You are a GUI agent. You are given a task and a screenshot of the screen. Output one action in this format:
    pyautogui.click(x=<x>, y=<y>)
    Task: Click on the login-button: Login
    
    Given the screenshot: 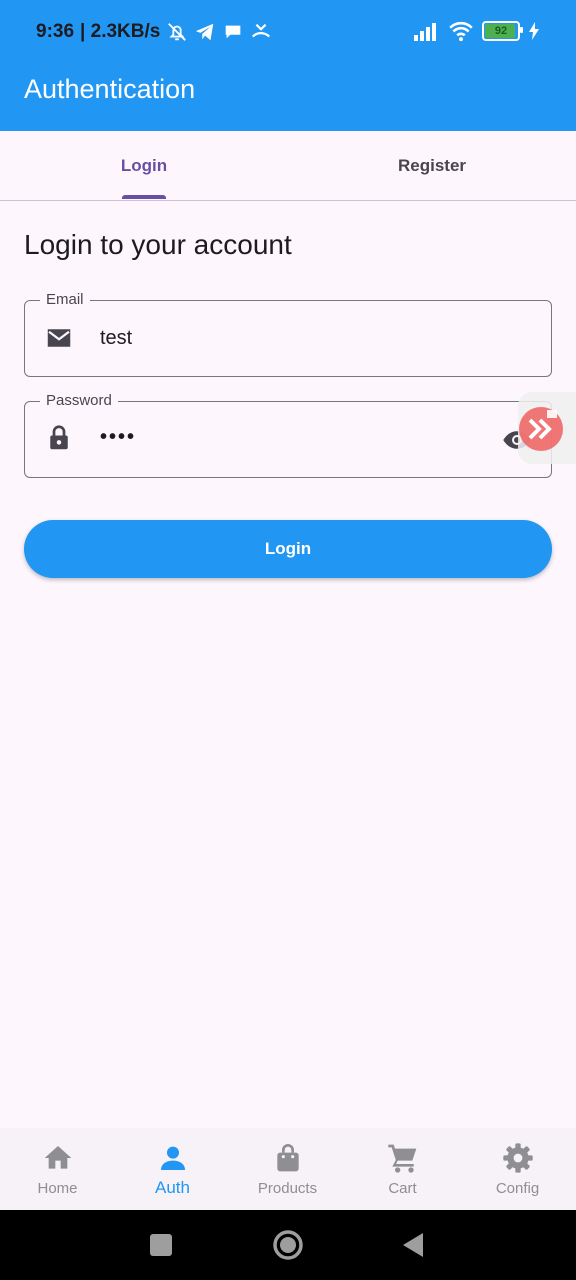 What is the action you would take?
    pyautogui.click(x=288, y=549)
    